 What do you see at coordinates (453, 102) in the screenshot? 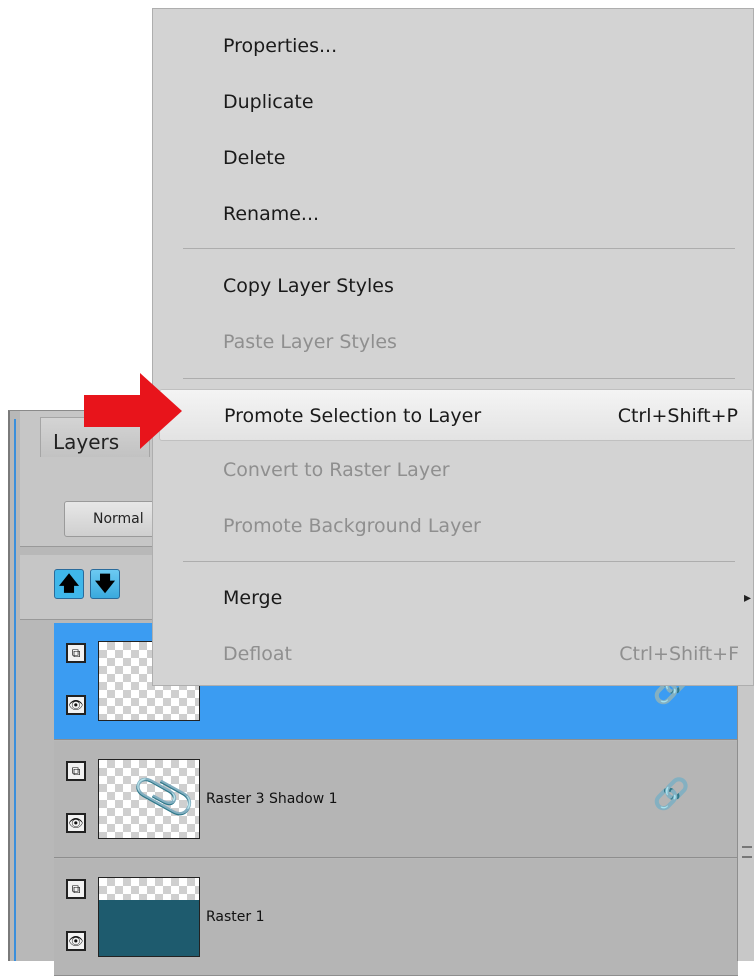
I see `menu-item-duplicate: Duplicate` at bounding box center [453, 102].